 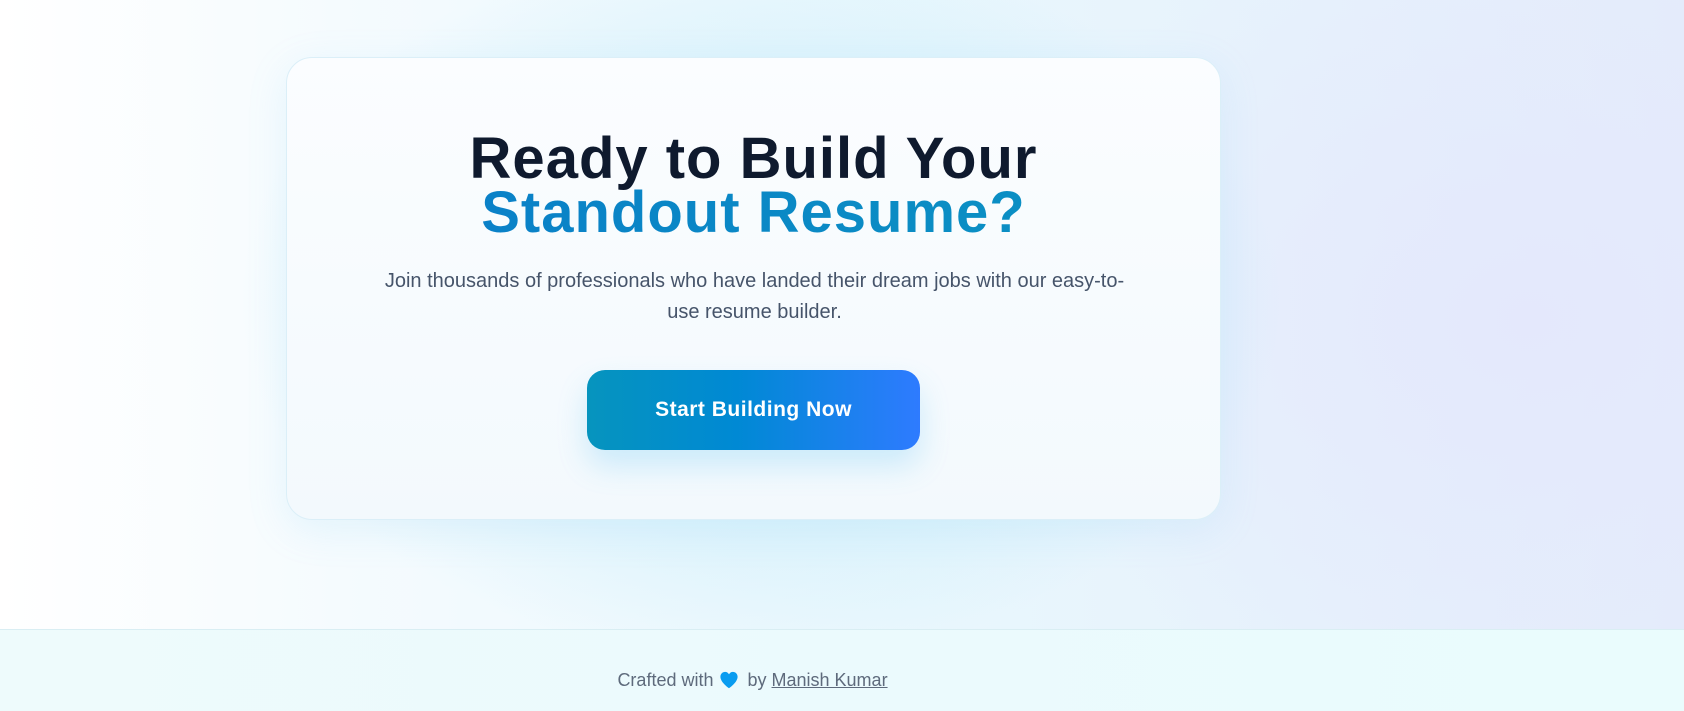 I want to click on start-building-button: Start Building Now, so click(x=753, y=410).